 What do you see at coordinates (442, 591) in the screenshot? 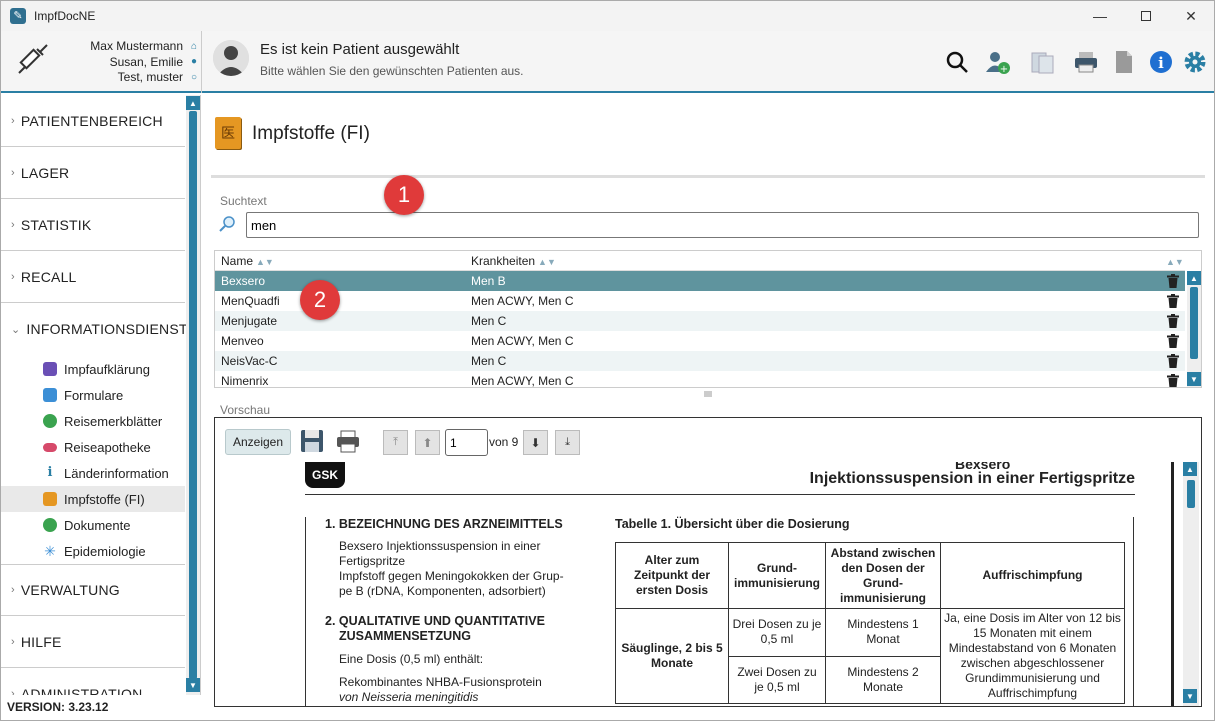
I see `document-text: pe B (rDNA, Komponenten, adsorbiert)` at bounding box center [442, 591].